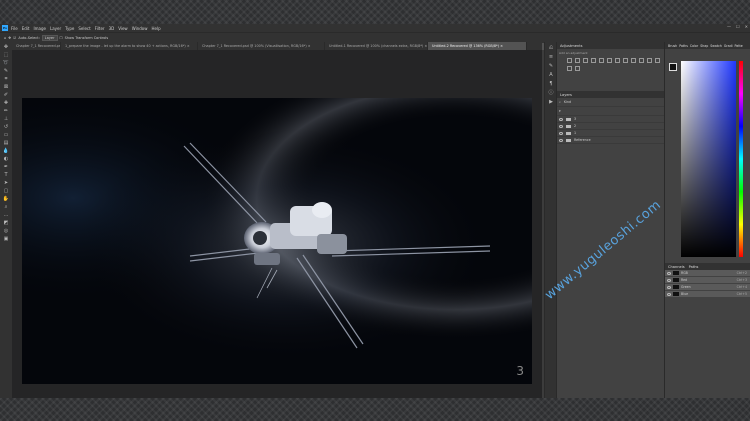 Image resolution: width=750 pixels, height=421 pixels. I want to click on menu-layer: Layer, so click(55, 28).